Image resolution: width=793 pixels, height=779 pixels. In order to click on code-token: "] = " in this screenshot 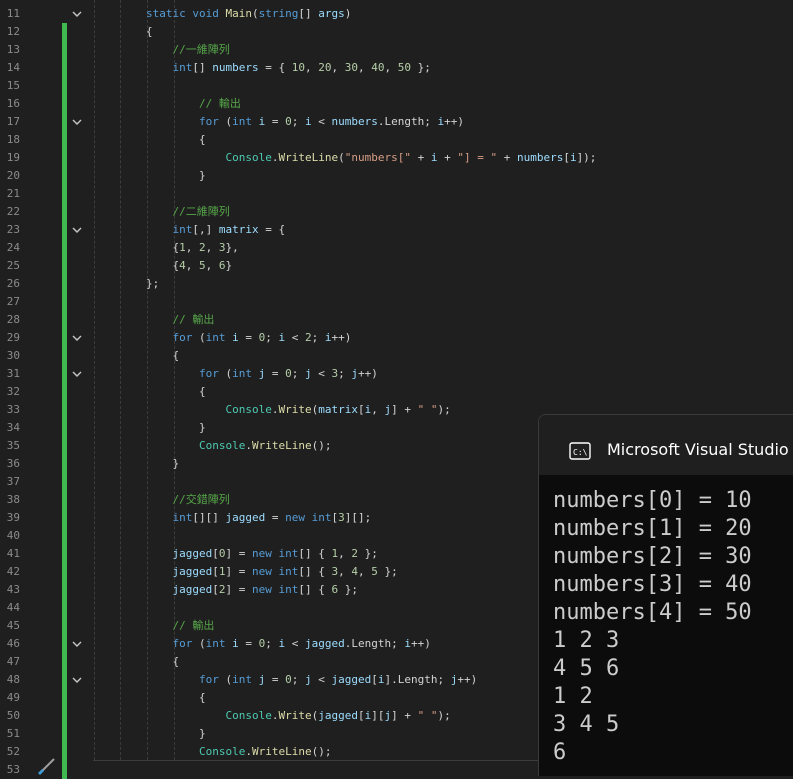, I will do `click(477, 157)`.